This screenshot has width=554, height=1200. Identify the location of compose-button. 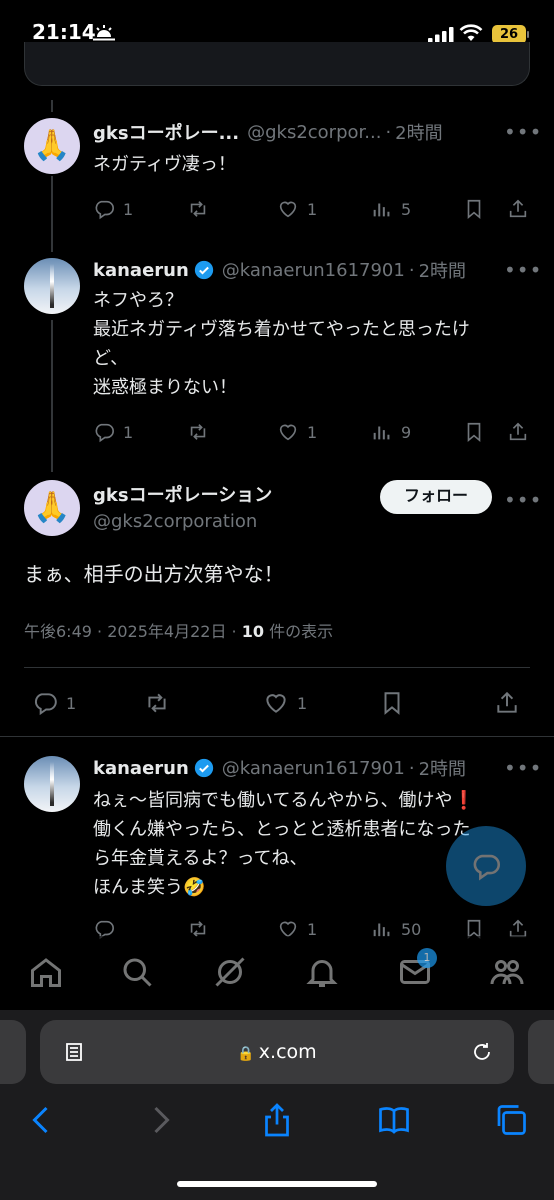
(486, 866).